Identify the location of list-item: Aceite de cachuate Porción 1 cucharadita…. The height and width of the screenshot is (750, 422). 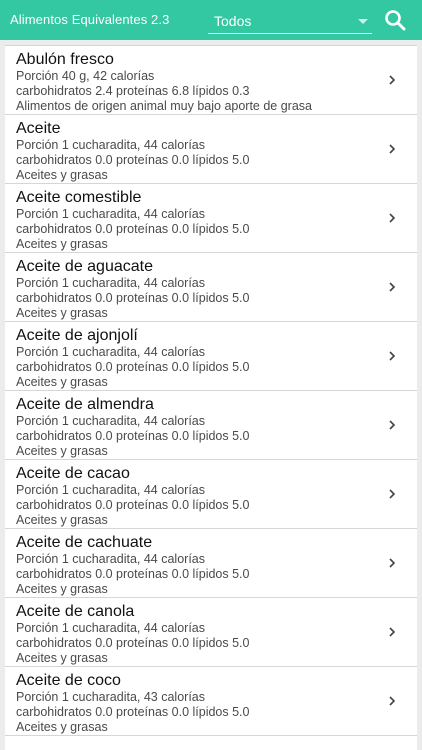
(211, 563).